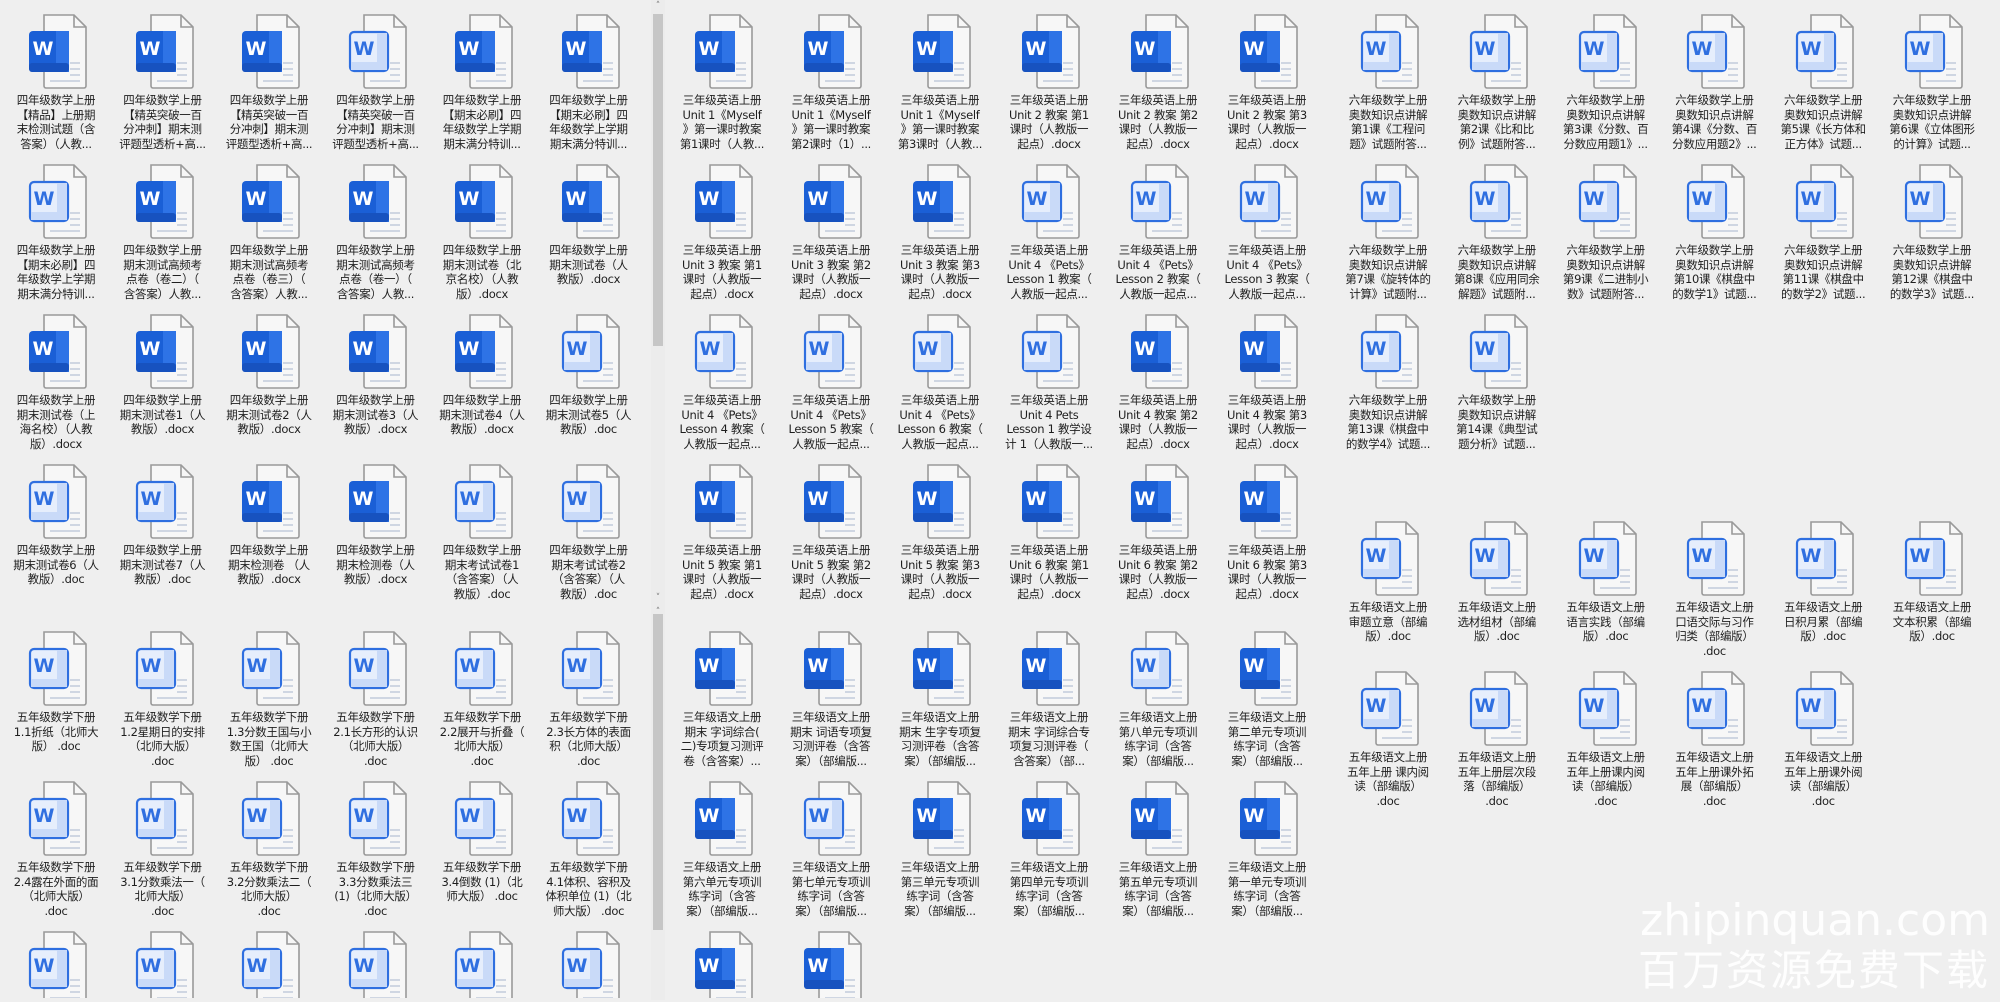 The height and width of the screenshot is (1002, 2000). I want to click on file-item: W 四年级数学上册 期末测试卷4（人 教版）.docx, so click(482, 386).